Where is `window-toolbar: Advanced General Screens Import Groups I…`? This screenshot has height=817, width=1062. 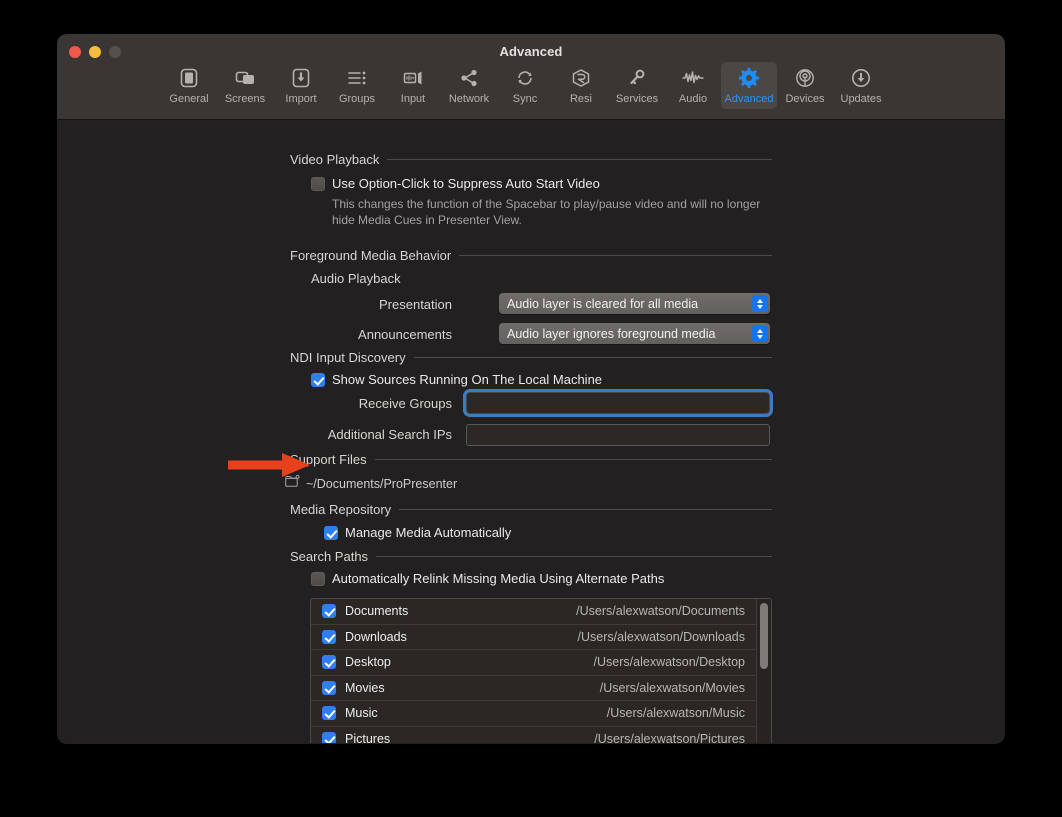 window-toolbar: Advanced General Screens Import Groups I… is located at coordinates (531, 77).